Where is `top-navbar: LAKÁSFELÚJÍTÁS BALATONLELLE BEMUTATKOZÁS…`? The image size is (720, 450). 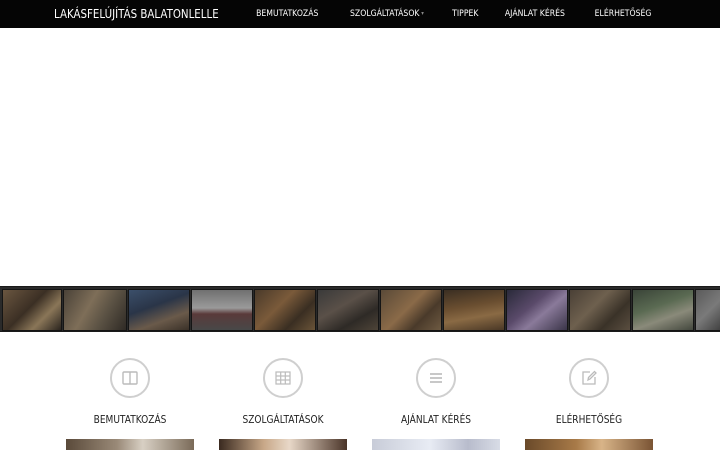
top-navbar: LAKÁSFELÚJÍTÁS BALATONLELLE BEMUTATKOZÁS… is located at coordinates (360, 14).